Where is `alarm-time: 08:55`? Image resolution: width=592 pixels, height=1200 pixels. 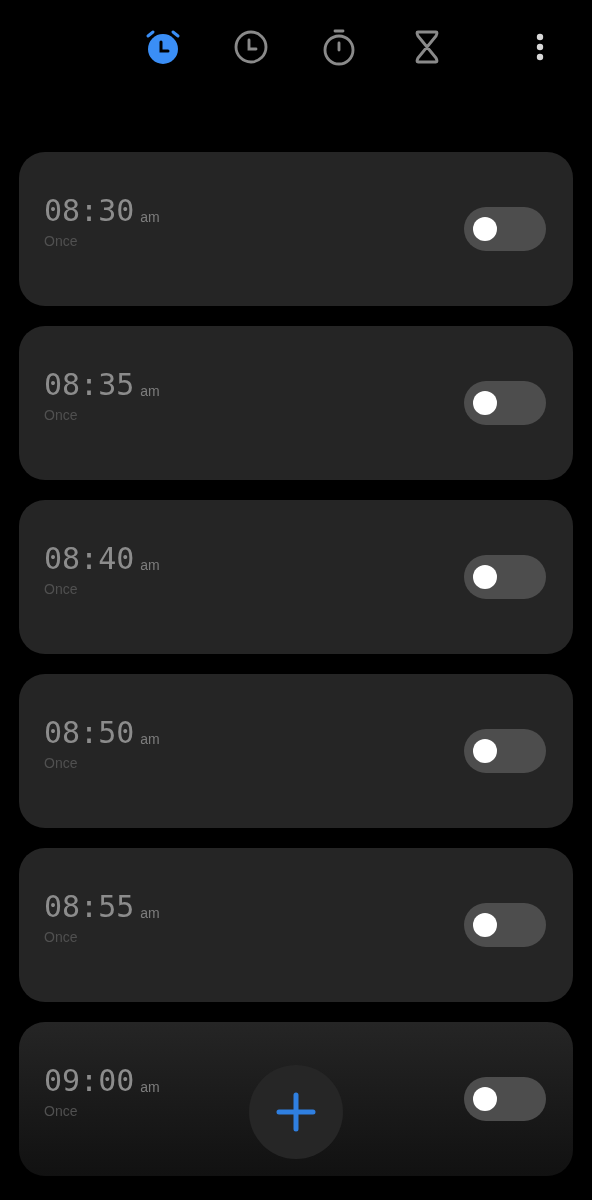 alarm-time: 08:55 is located at coordinates (89, 907).